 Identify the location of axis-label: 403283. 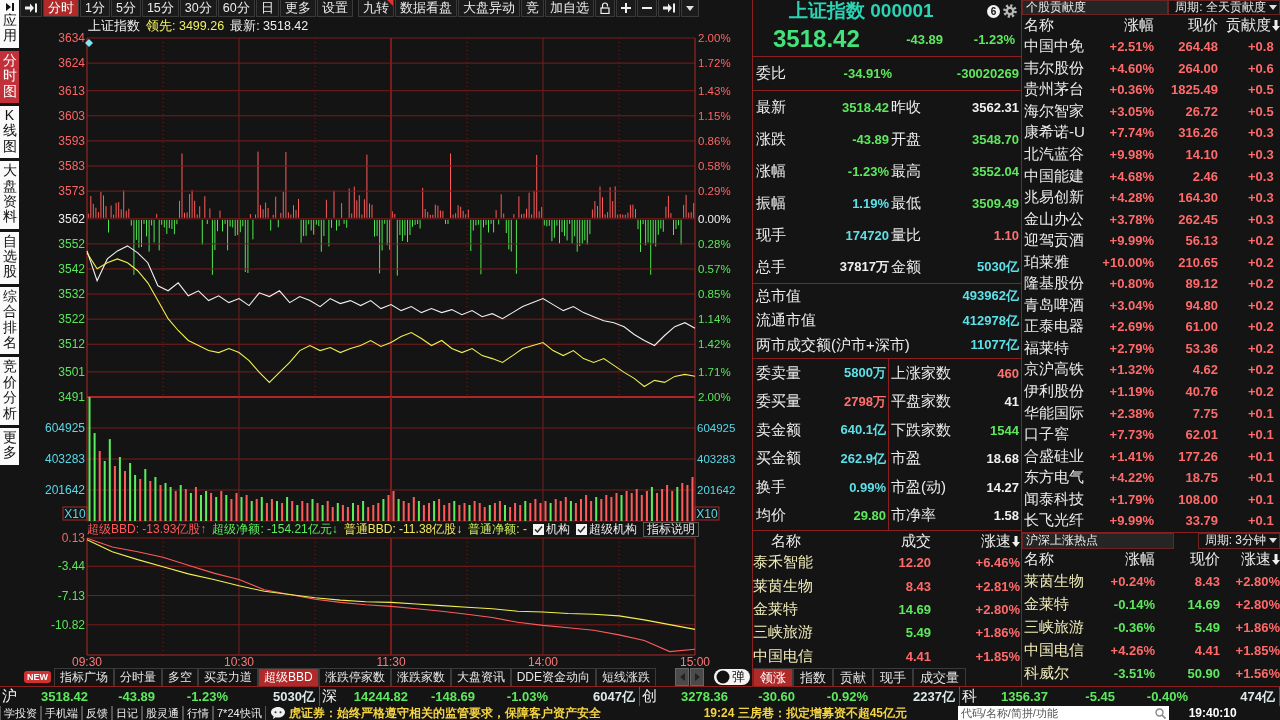
(64, 459).